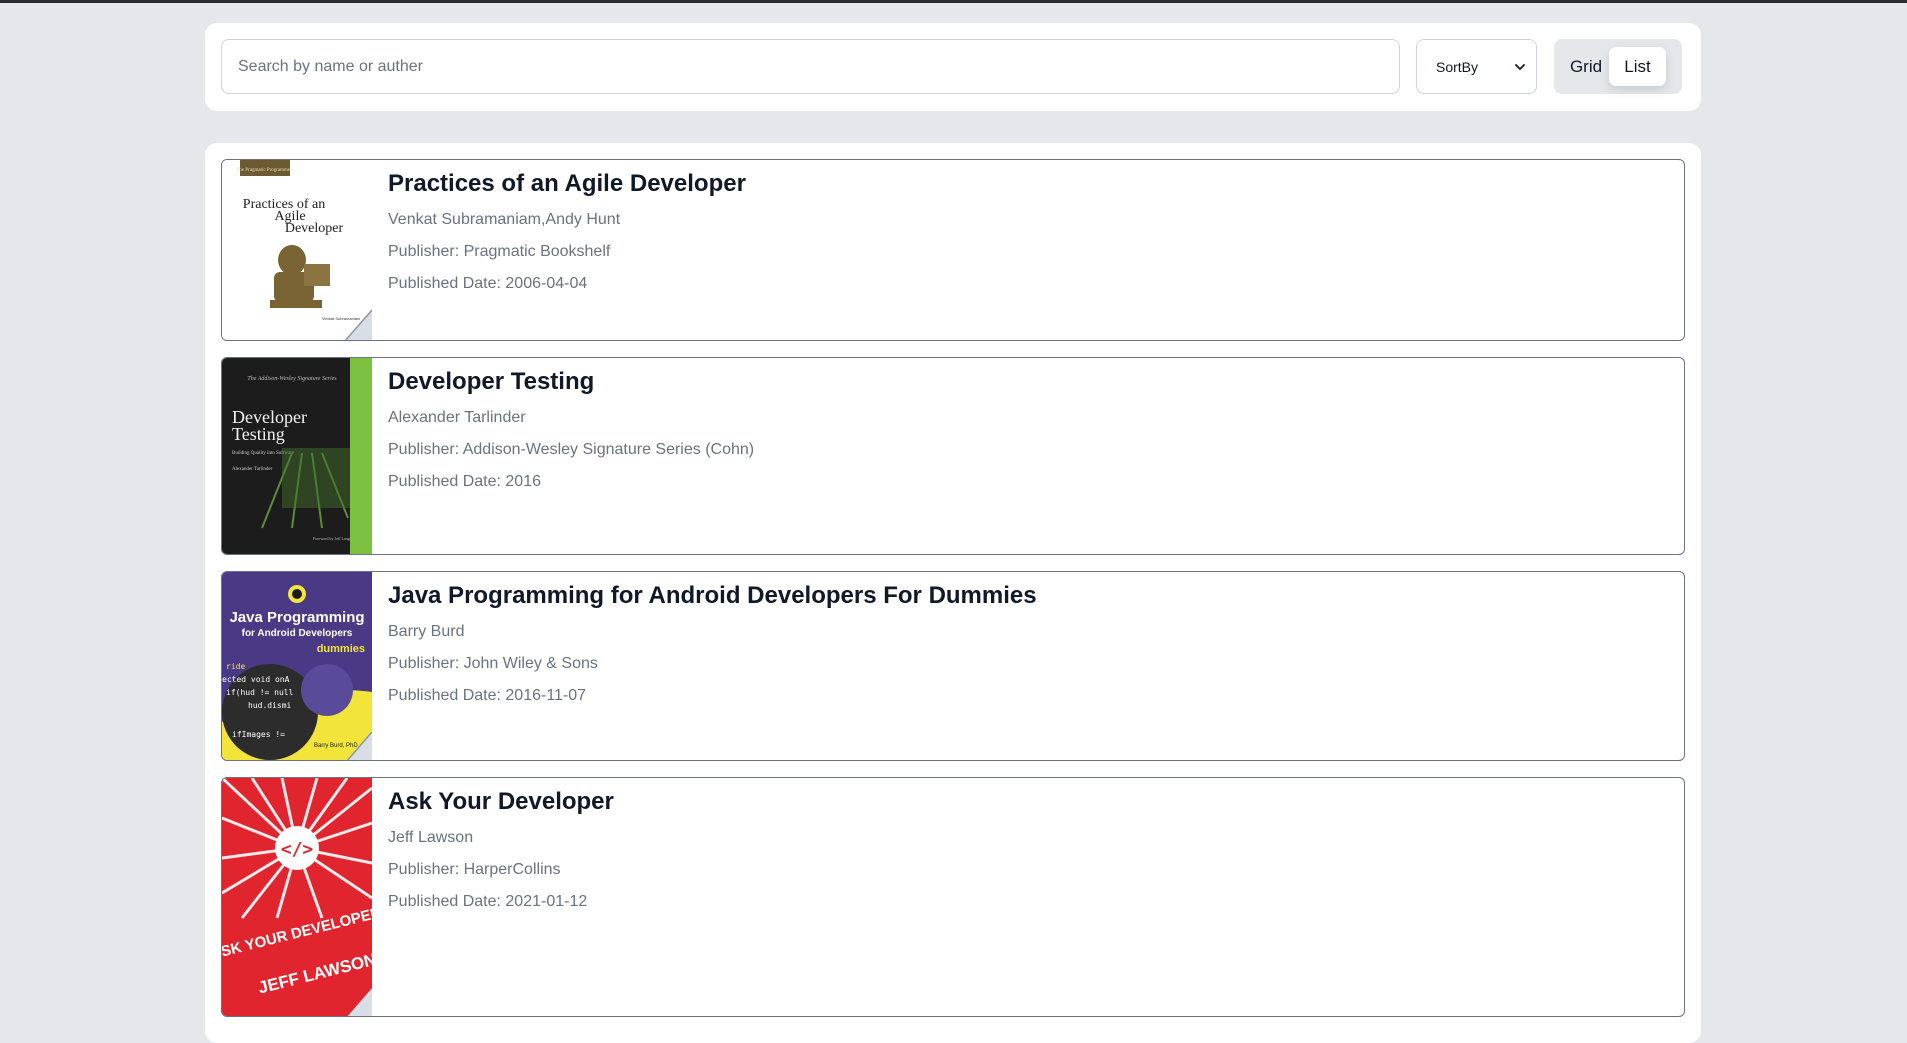 The height and width of the screenshot is (1043, 1907). What do you see at coordinates (426, 631) in the screenshot?
I see `book-authors: Barry Burd` at bounding box center [426, 631].